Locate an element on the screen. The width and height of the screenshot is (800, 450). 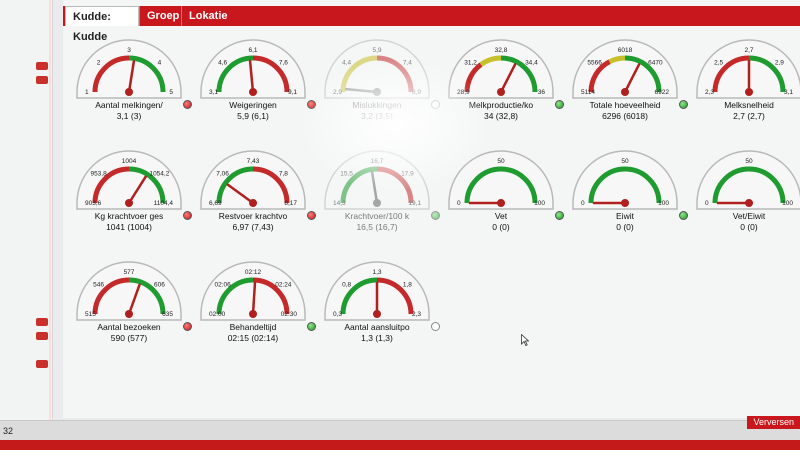
gauge-dial: 14,3 15,5 16,7 17,9 19,1 is located at coordinates (377, 180).